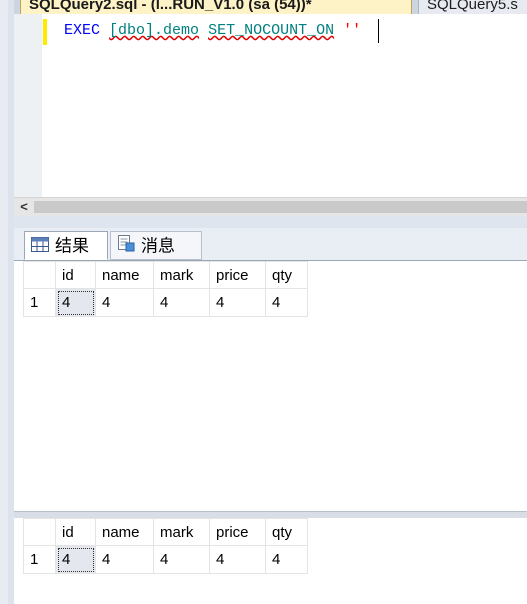 This screenshot has width=527, height=604. Describe the element at coordinates (4, 302) in the screenshot. I see `left-dock-inner` at that location.